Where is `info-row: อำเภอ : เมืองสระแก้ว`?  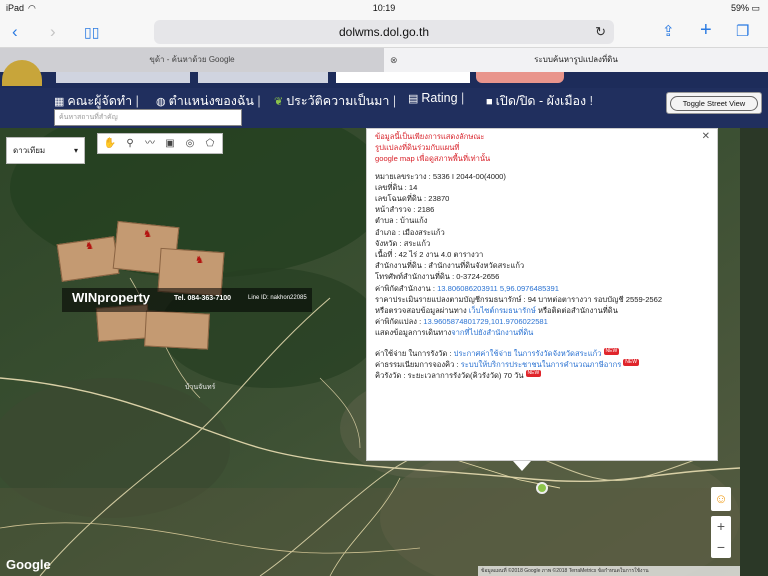 info-row: อำเภอ : เมืองสระแก้ว is located at coordinates (410, 232).